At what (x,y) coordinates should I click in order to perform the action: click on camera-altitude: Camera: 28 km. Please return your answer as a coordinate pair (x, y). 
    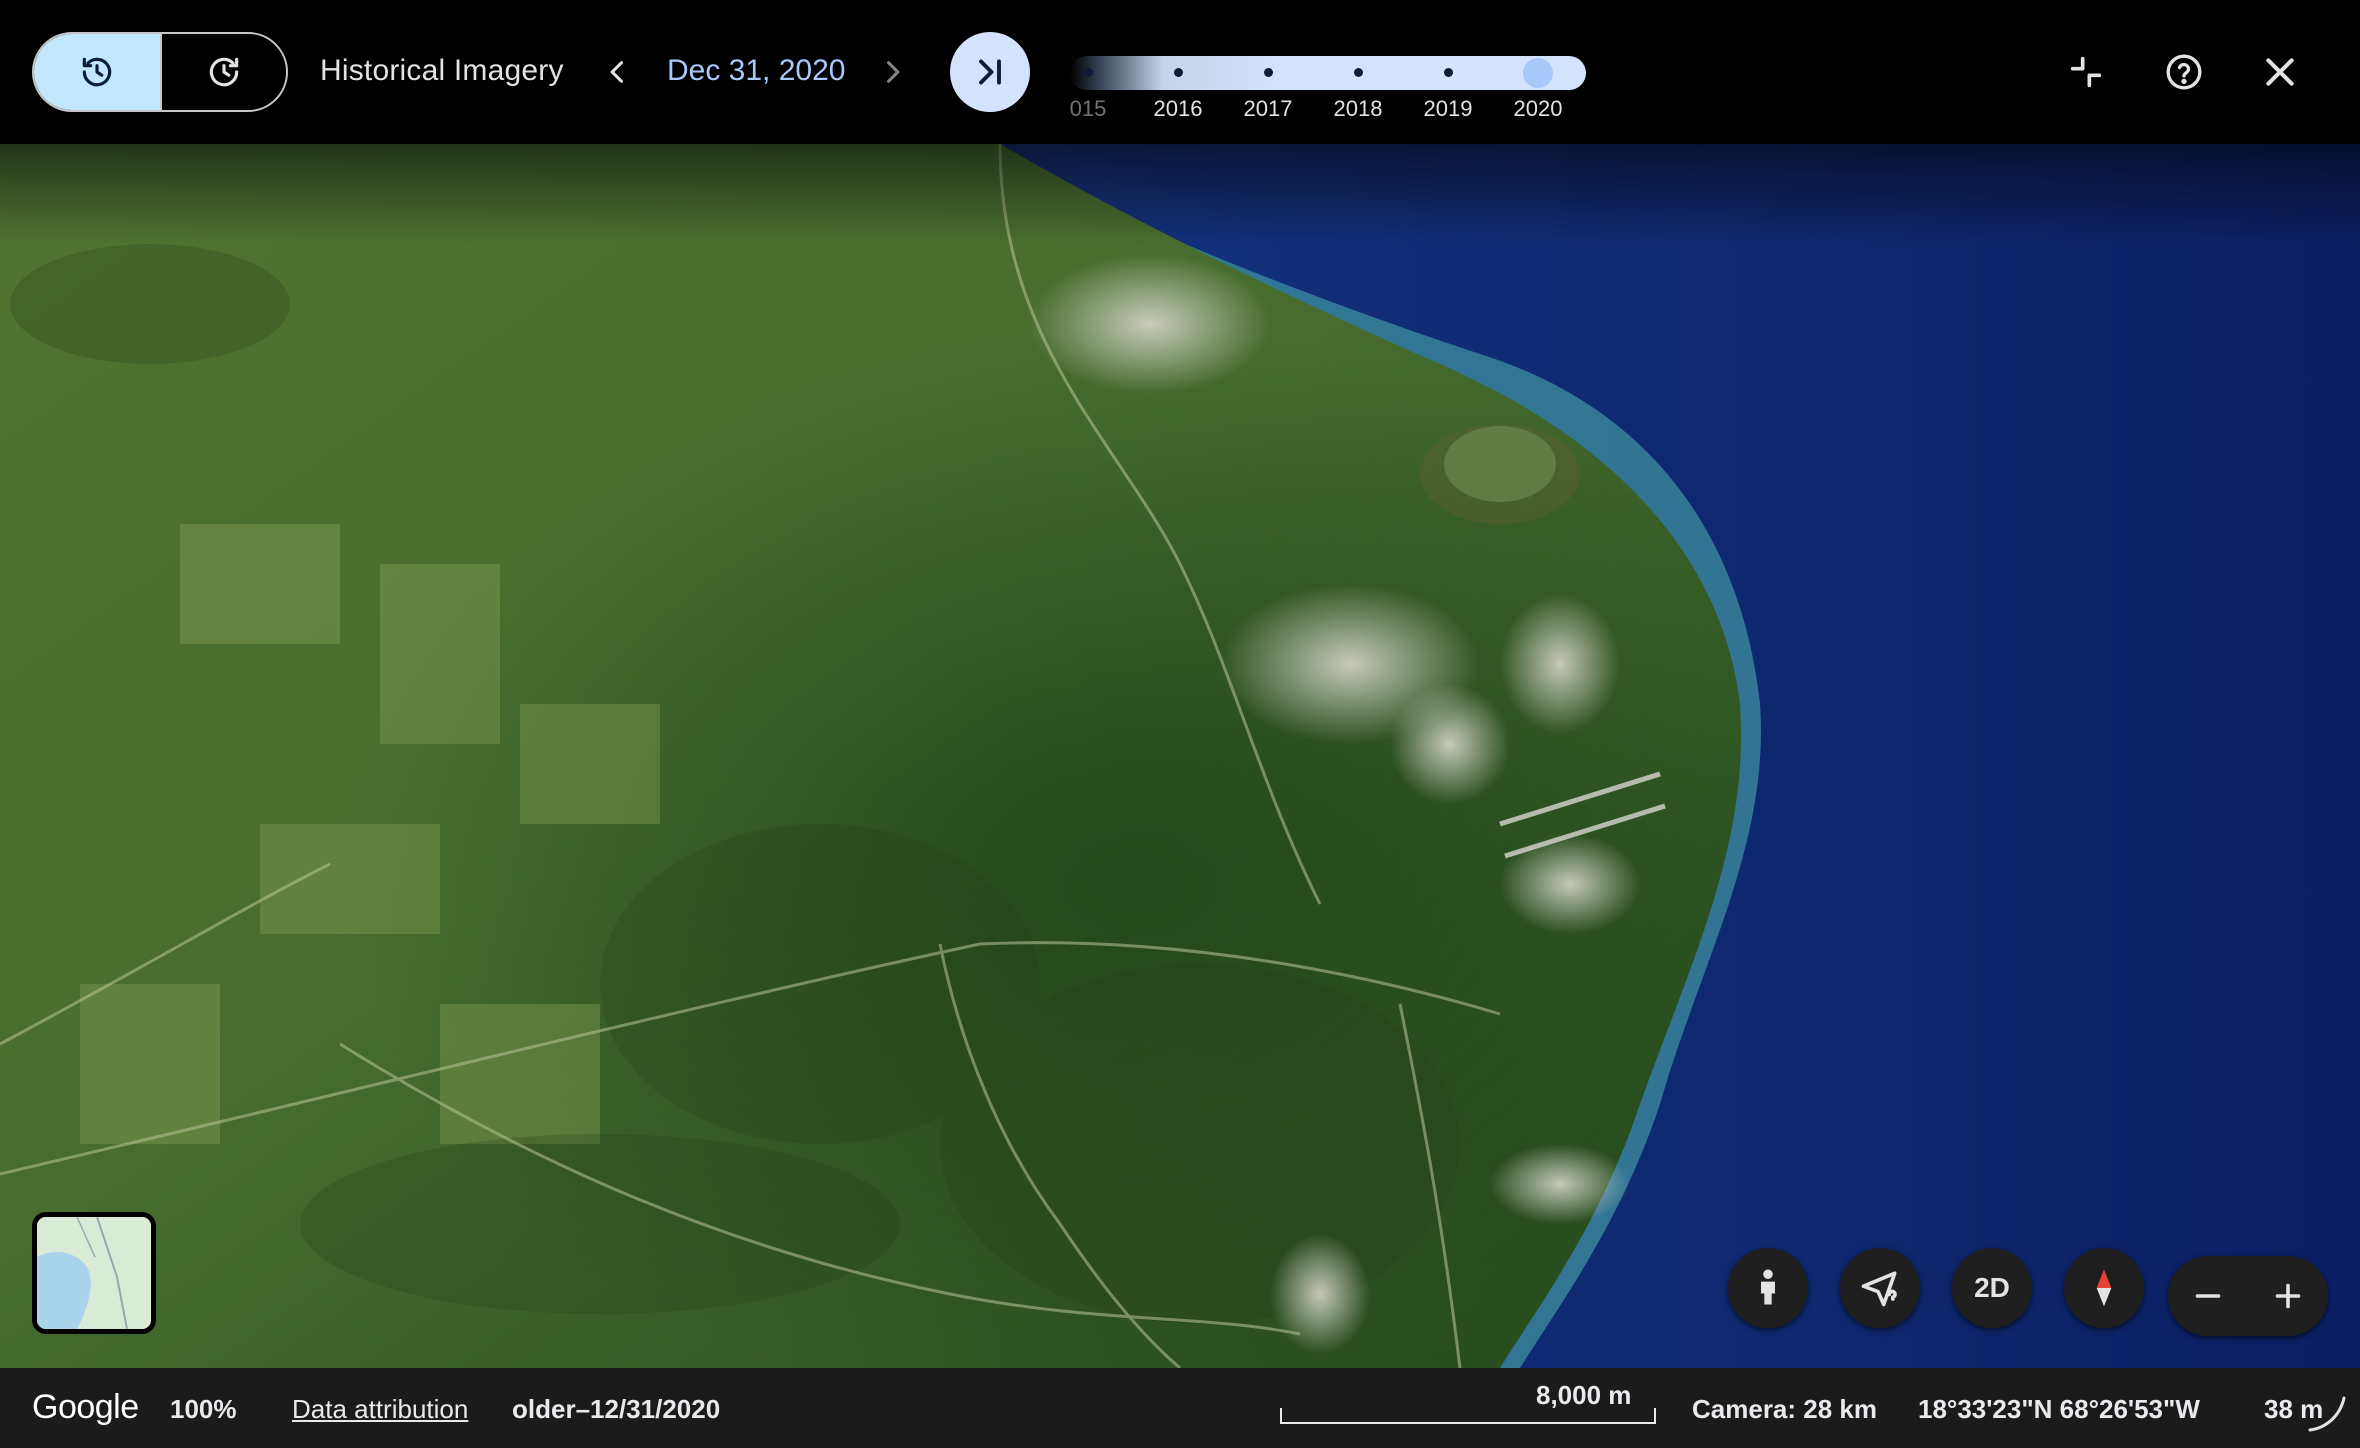
    Looking at the image, I should click on (1784, 1409).